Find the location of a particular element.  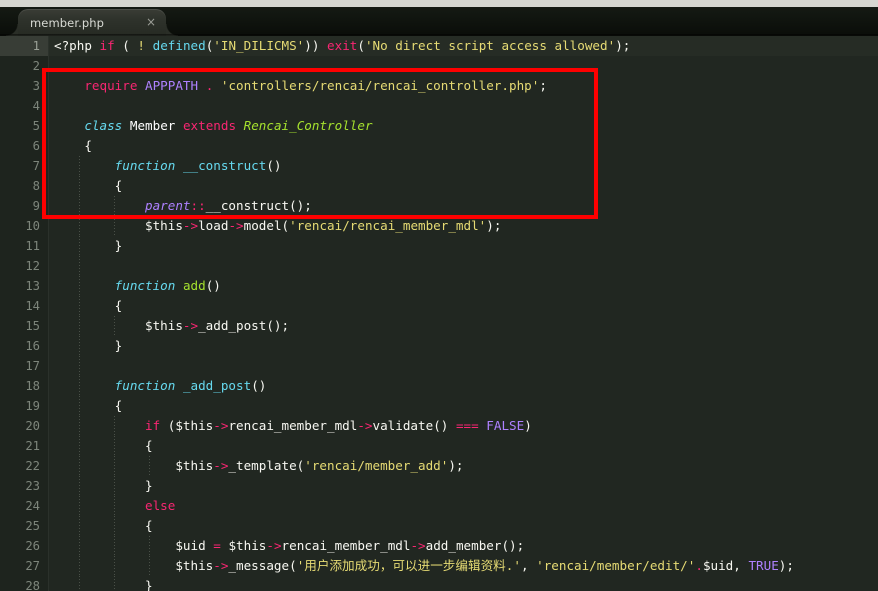

code-line-text: class Member extends Rencai_Controller is located at coordinates (463, 126).